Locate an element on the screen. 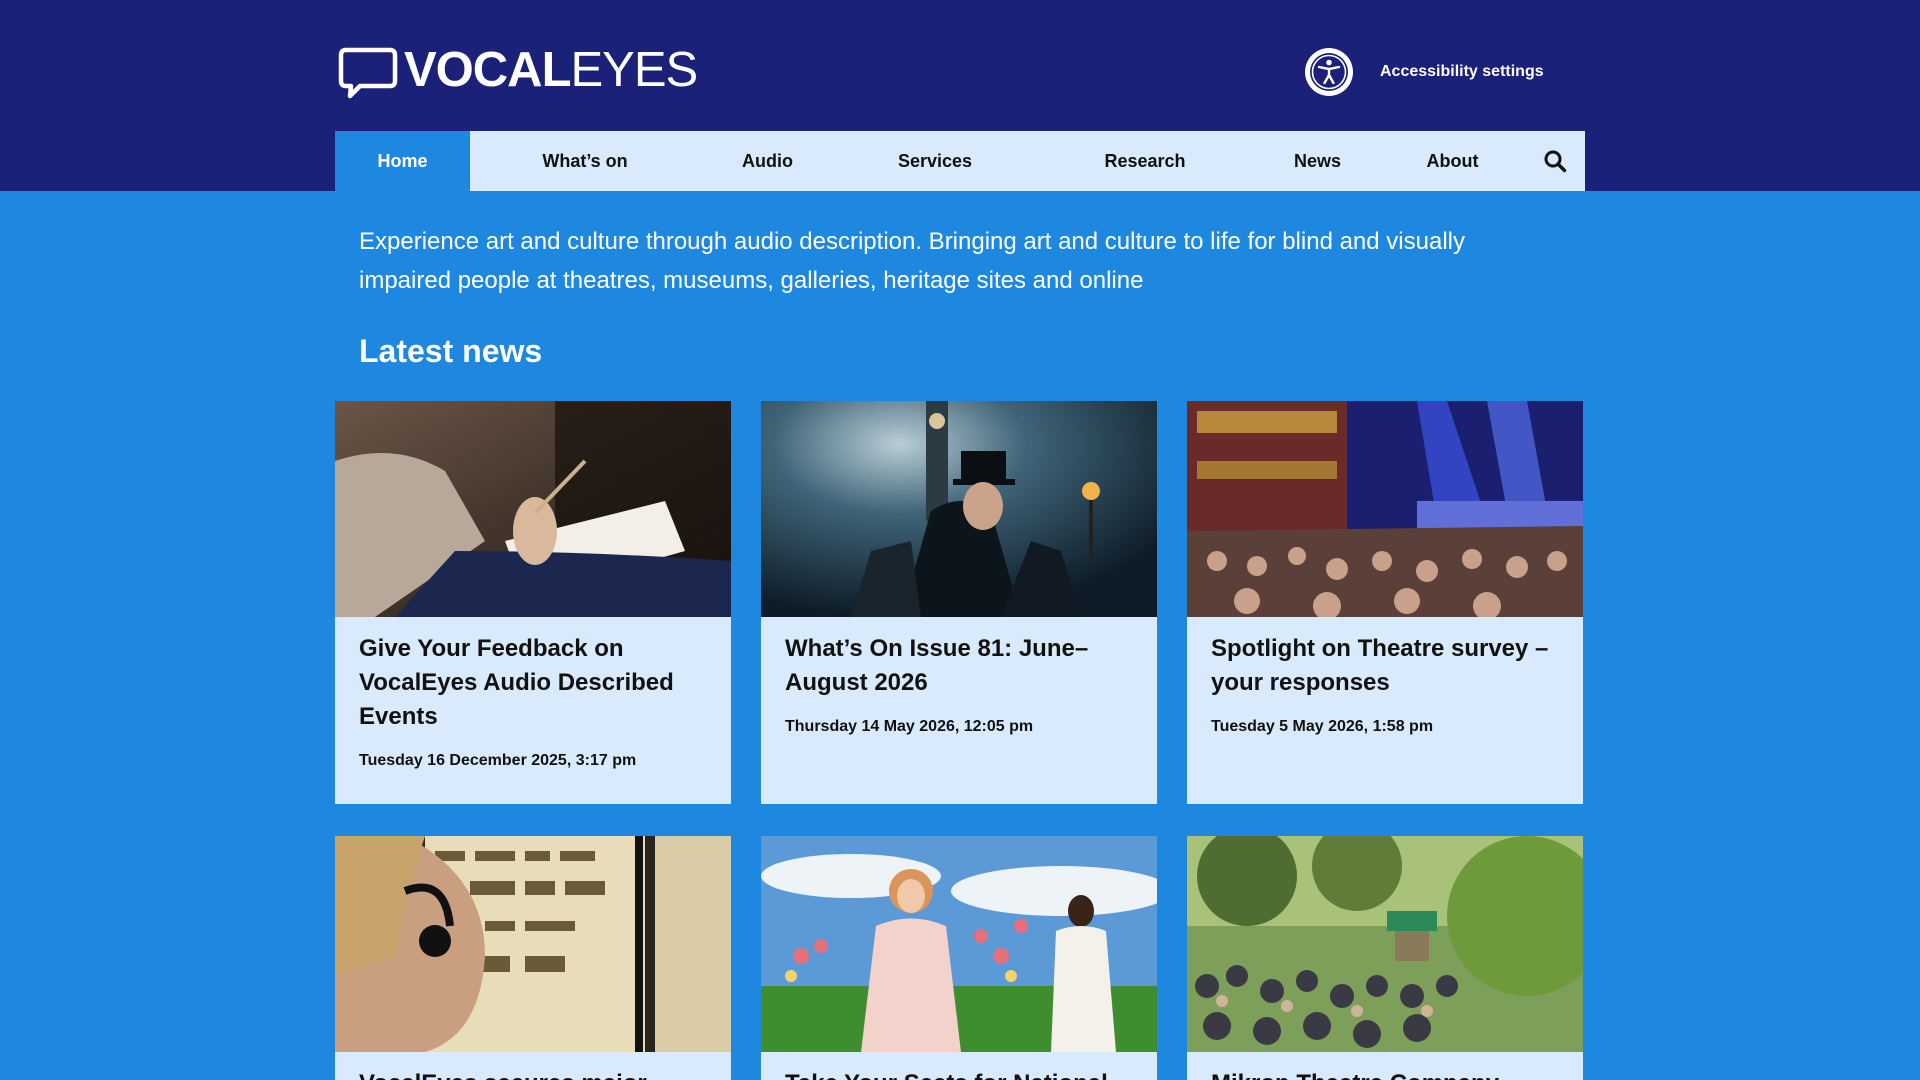 Image resolution: width=1920 pixels, height=1080 pixels. vocaleyes-logo: VOCALEYES is located at coordinates (518, 70).